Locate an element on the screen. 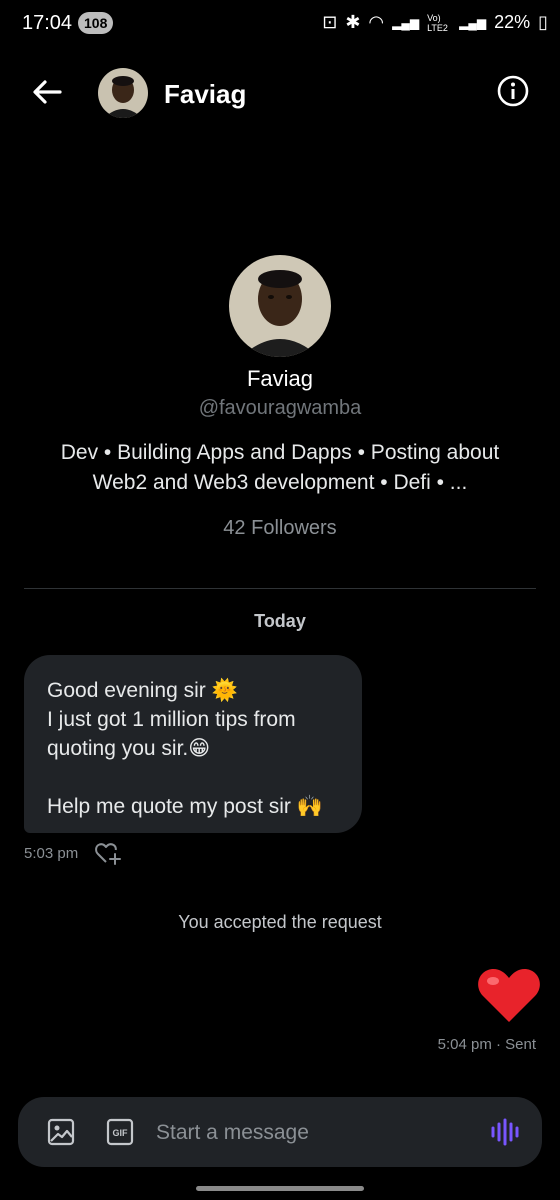 The height and width of the screenshot is (1200, 560). header-avatar is located at coordinates (123, 93).